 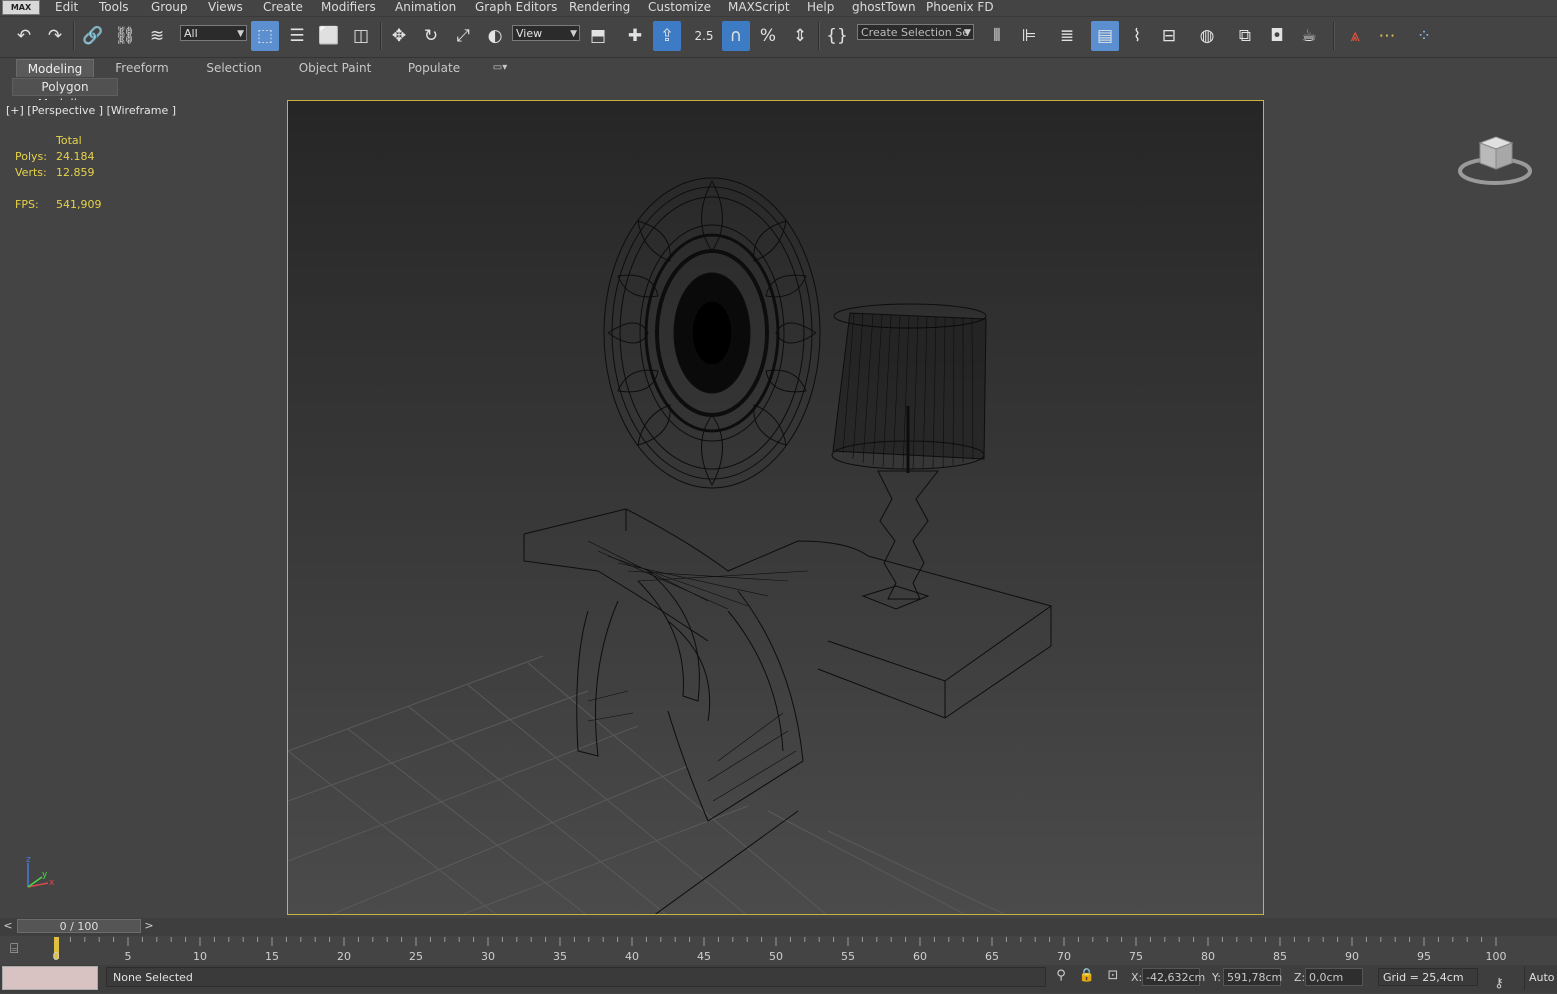 I want to click on track-tick-label: 10, so click(x=200, y=956).